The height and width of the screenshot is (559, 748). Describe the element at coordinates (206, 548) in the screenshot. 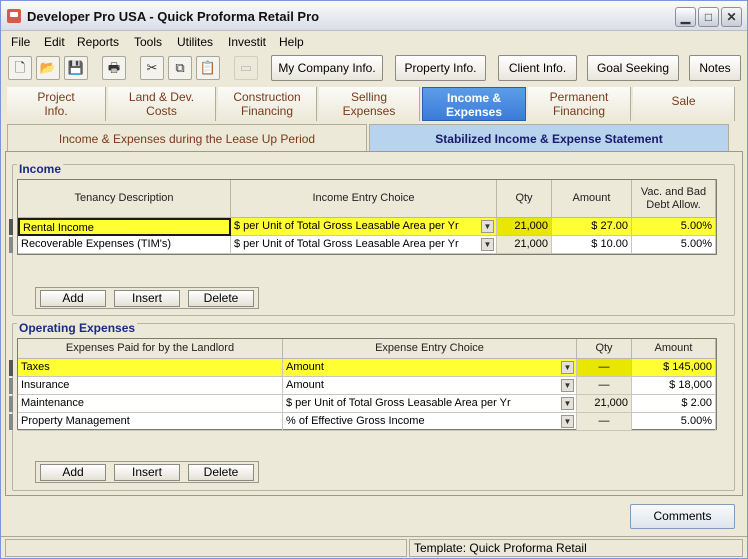

I see `status-cell-empty` at that location.